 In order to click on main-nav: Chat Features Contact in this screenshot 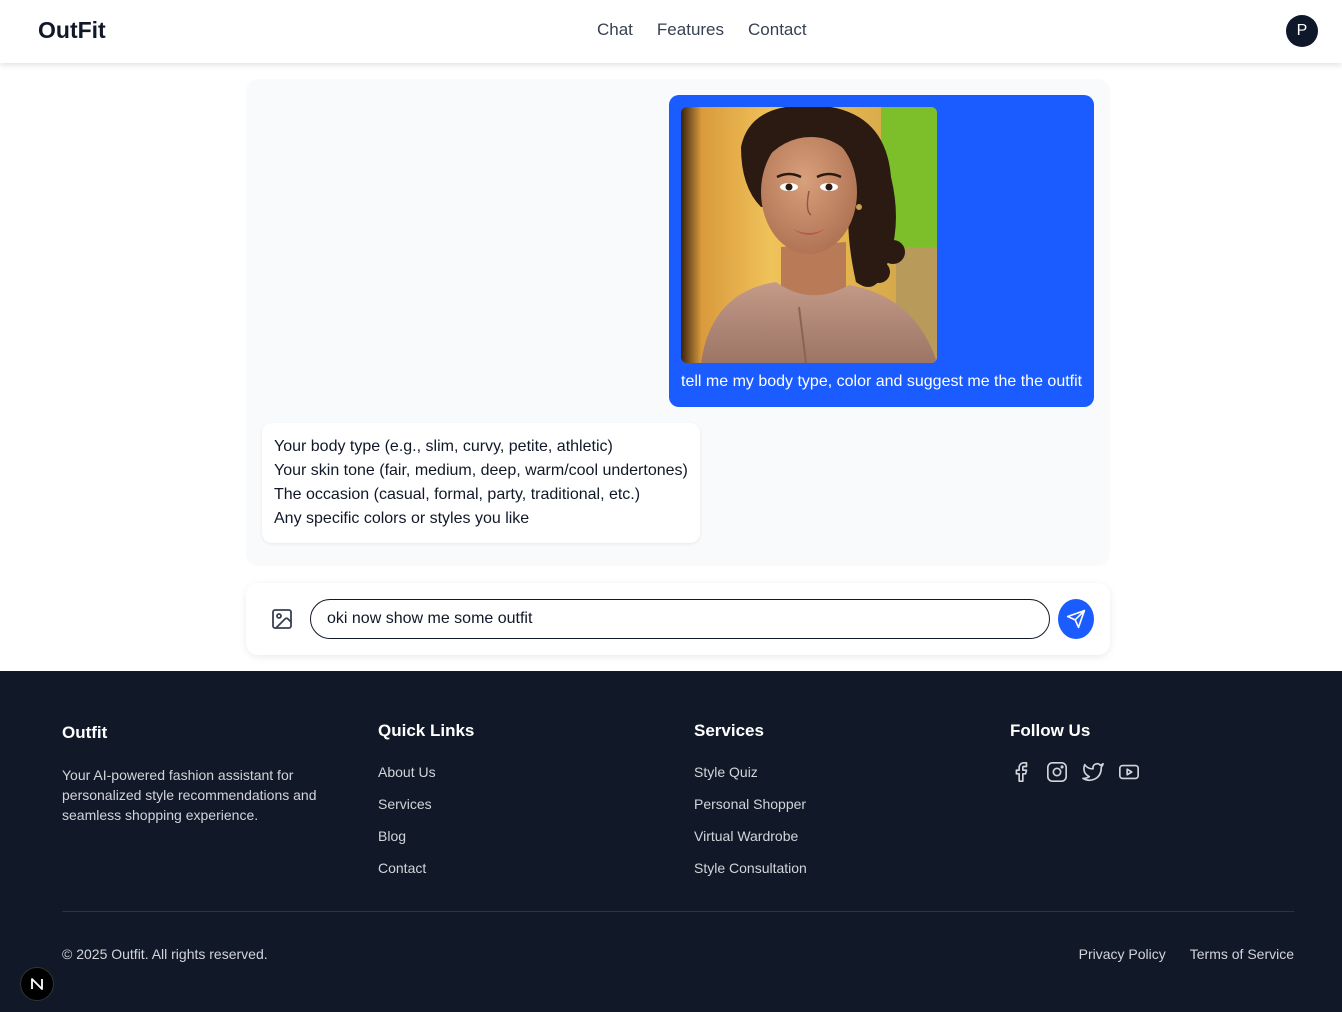, I will do `click(702, 30)`.